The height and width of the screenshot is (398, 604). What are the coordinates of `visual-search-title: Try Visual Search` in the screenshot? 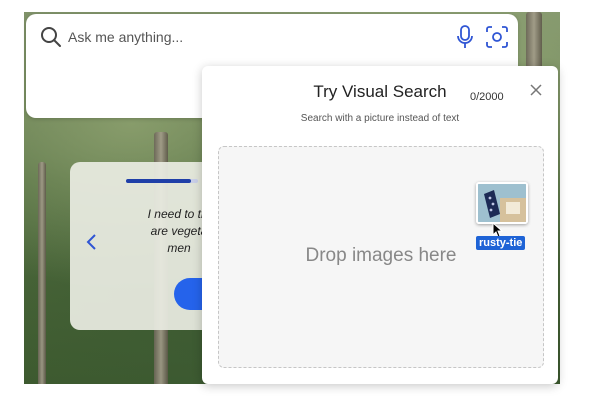 It's located at (380, 91).